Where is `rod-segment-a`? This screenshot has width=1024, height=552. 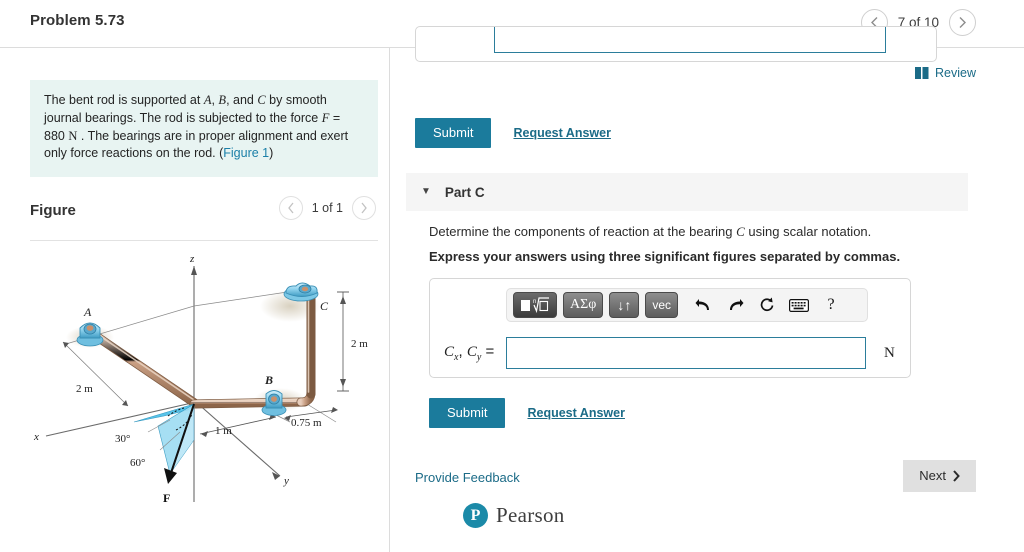
rod-segment-a is located at coordinates (146, 370).